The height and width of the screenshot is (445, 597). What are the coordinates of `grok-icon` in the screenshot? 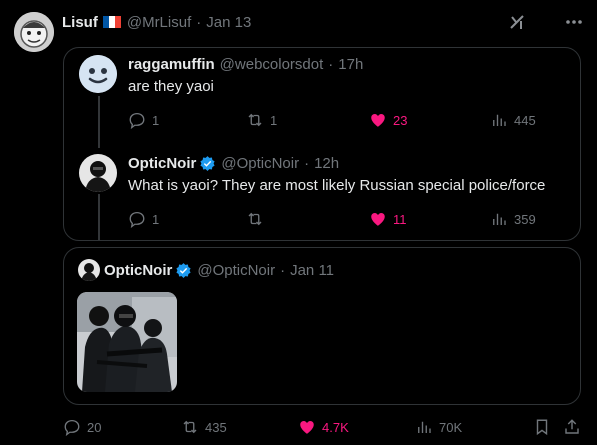 It's located at (517, 22).